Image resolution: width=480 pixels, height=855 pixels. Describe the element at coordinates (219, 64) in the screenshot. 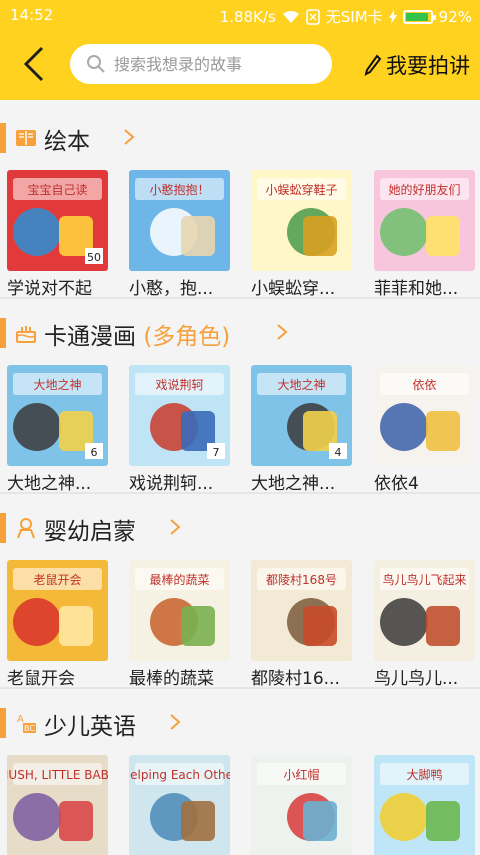

I see `search-input` at that location.